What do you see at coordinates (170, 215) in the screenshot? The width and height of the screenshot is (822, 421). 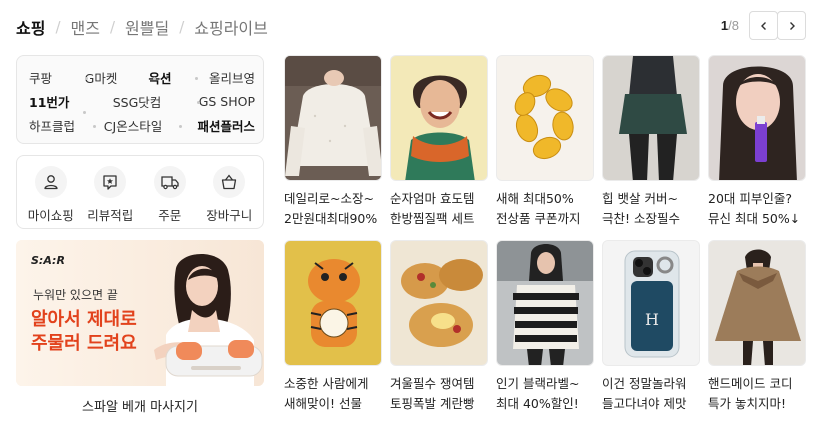 I see `quick-label: 주문` at bounding box center [170, 215].